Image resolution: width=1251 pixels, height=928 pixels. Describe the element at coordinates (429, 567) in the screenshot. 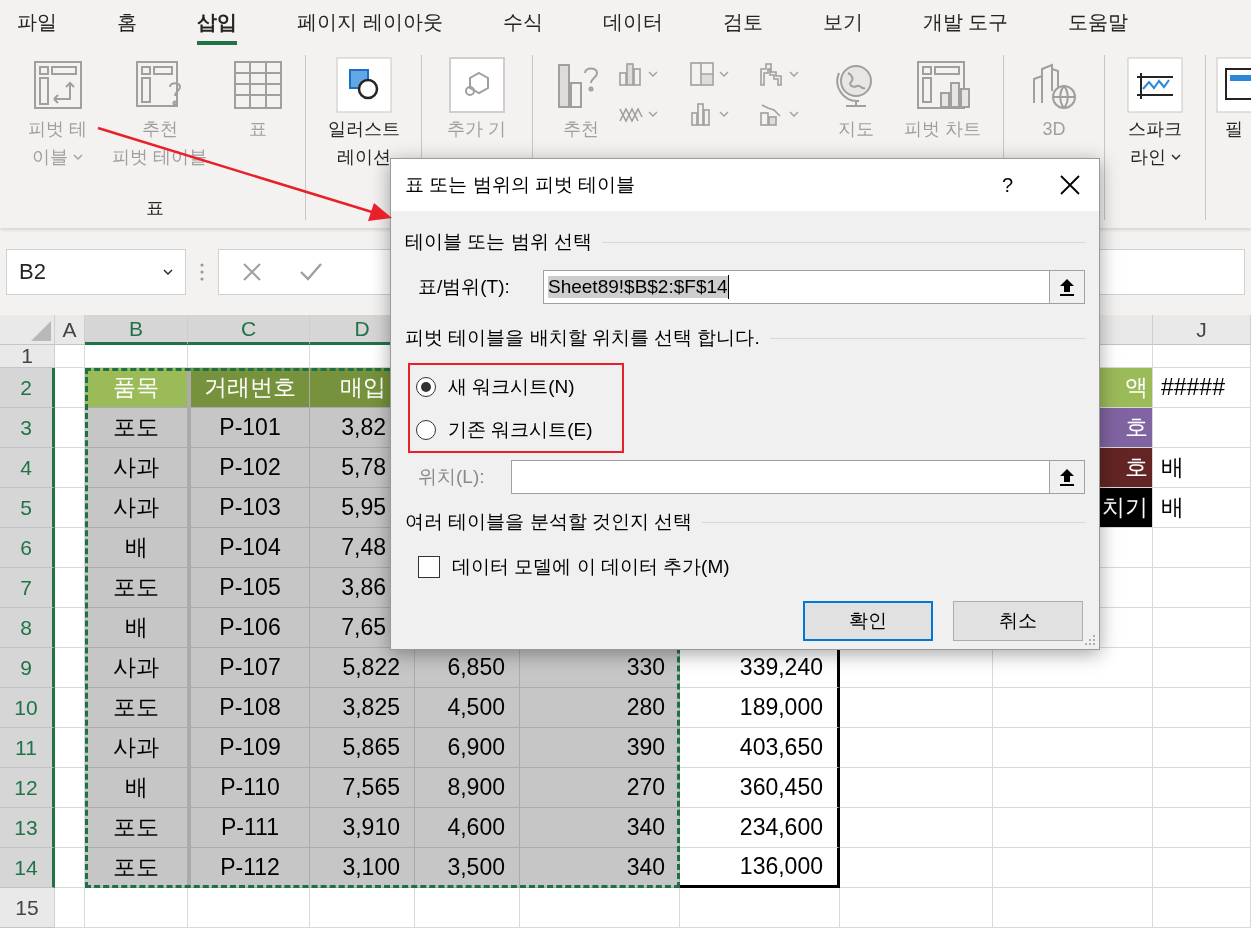

I see `checkbox` at that location.